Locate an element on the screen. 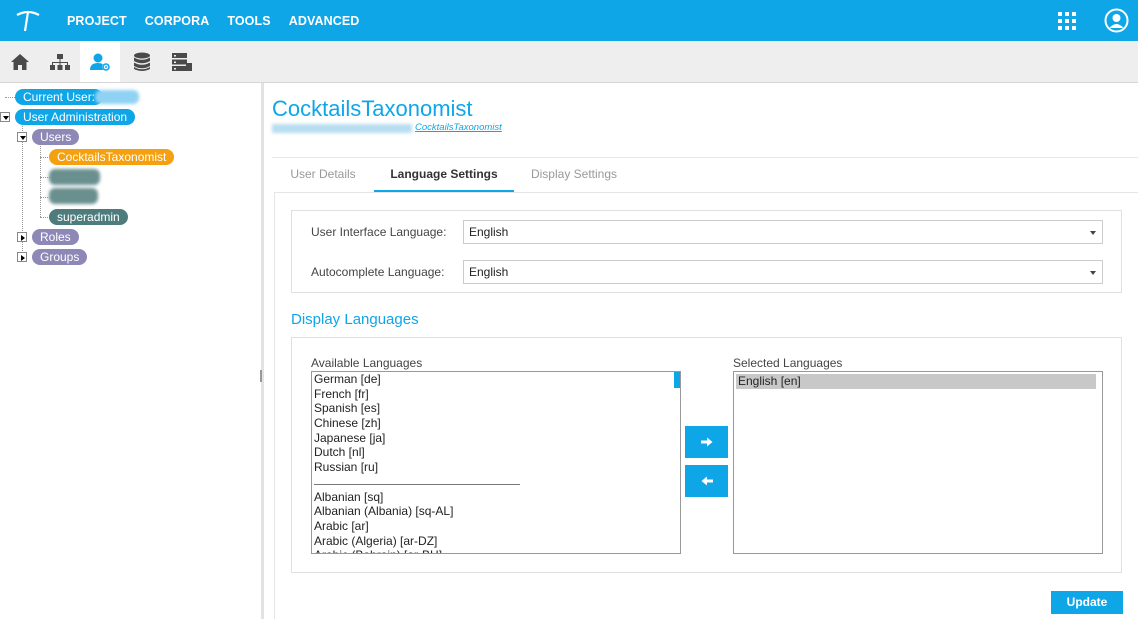  arrow-right-icon is located at coordinates (706, 442).